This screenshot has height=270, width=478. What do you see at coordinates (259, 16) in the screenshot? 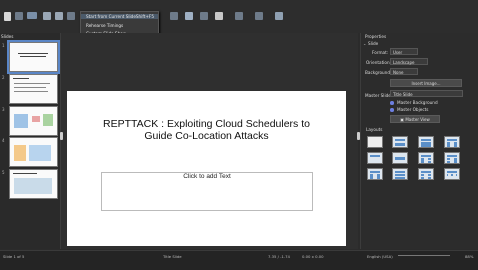
I see `line-icon` at bounding box center [259, 16].